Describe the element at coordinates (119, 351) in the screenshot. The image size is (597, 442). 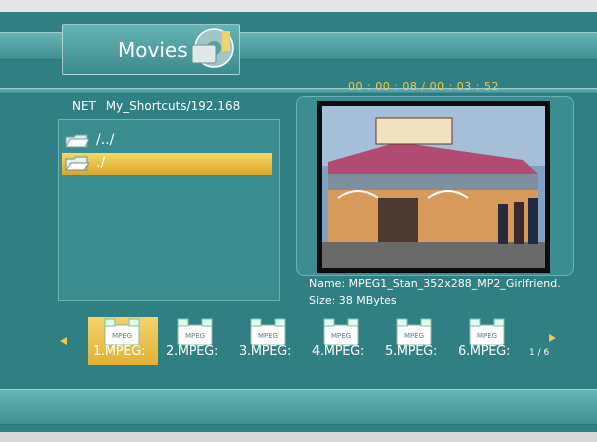
I see `thumbnail-label: 1.MPEG:` at that location.